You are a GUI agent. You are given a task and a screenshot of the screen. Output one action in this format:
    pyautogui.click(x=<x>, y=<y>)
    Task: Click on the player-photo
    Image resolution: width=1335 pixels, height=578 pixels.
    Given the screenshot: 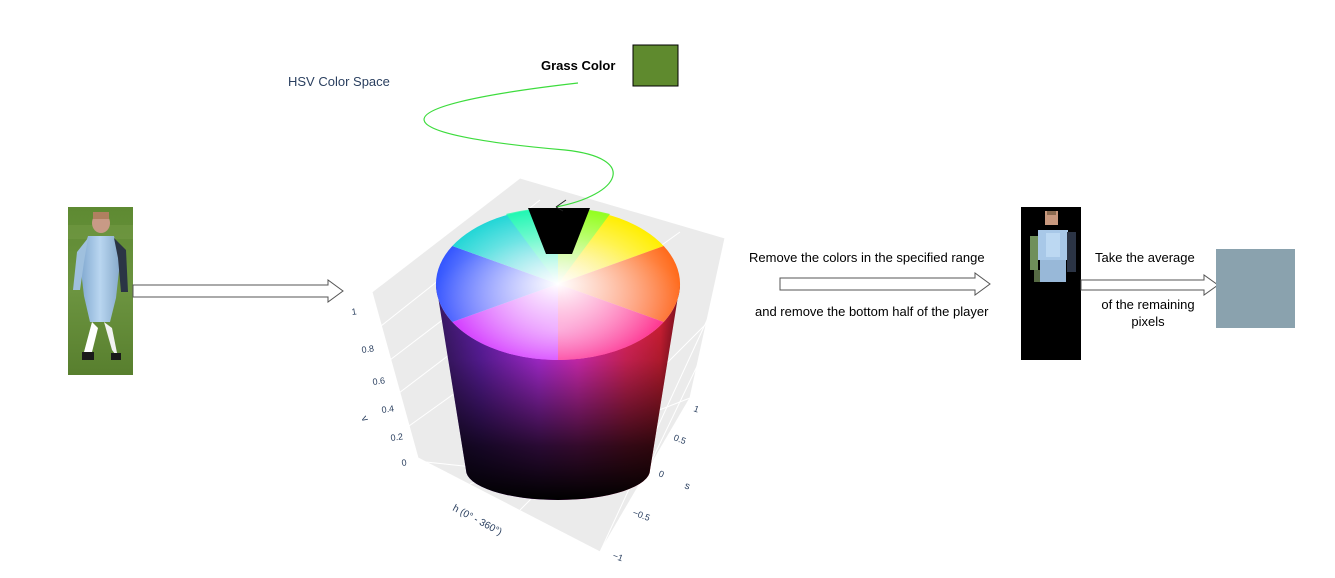 What is the action you would take?
    pyautogui.click(x=100, y=291)
    